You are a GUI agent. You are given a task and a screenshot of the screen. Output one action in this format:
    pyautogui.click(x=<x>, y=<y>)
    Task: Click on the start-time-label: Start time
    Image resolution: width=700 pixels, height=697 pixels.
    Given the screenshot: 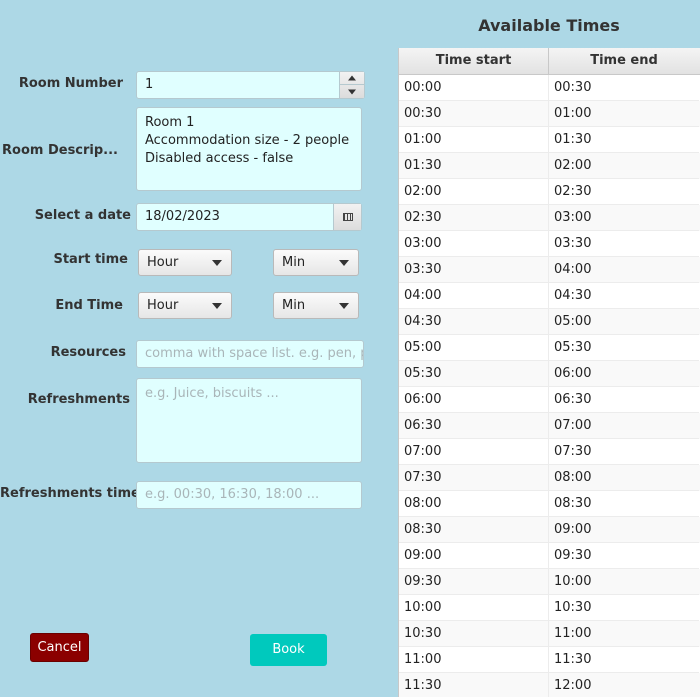 What is the action you would take?
    pyautogui.click(x=90, y=259)
    